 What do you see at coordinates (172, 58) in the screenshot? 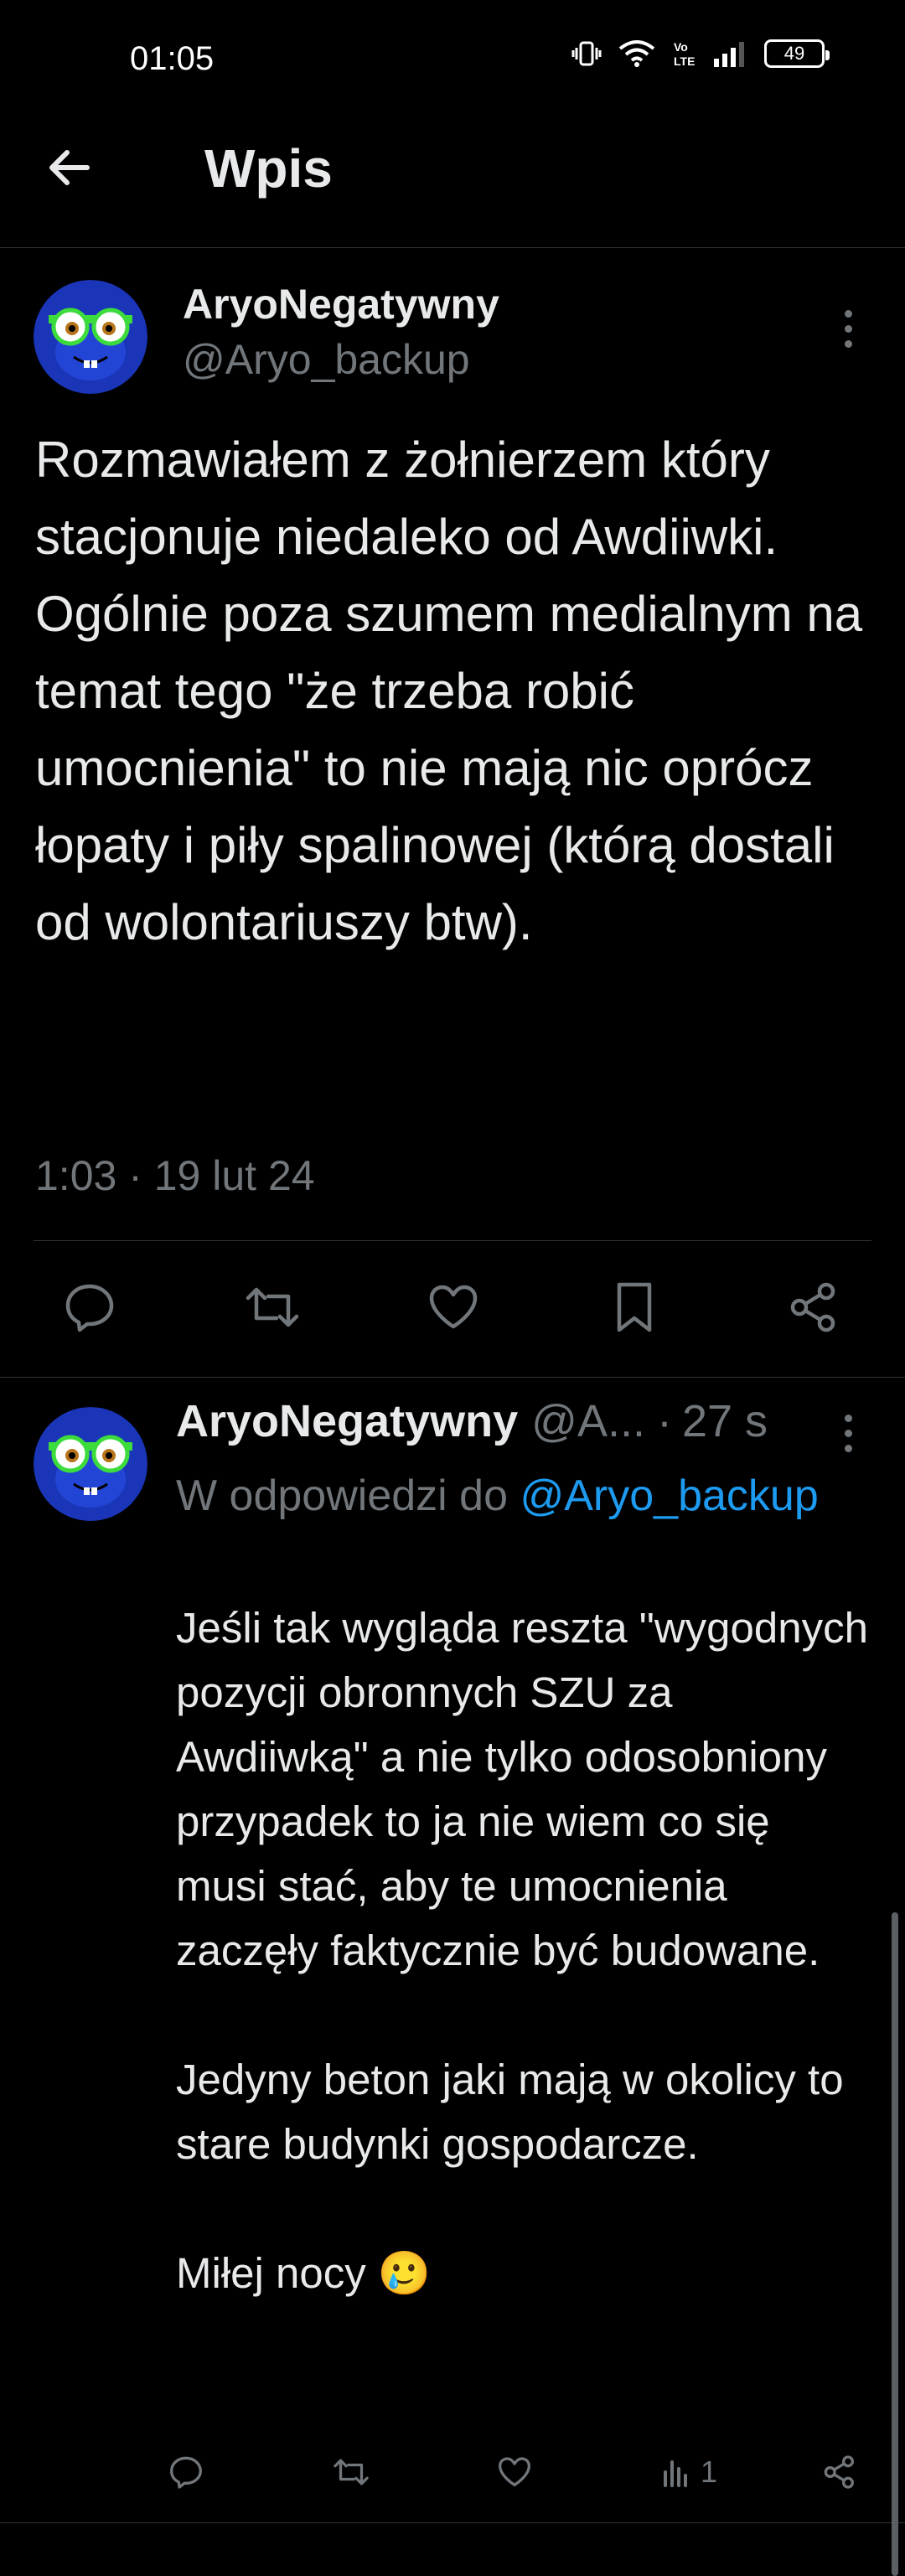
I see `status-time: 01:05` at bounding box center [172, 58].